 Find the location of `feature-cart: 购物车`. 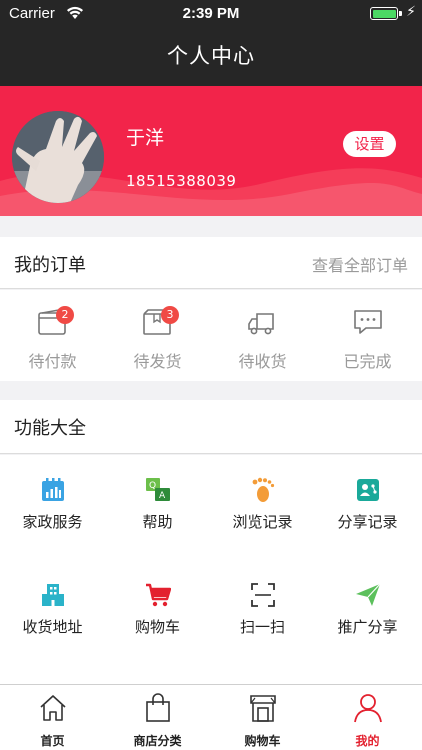

feature-cart: 购物车 is located at coordinates (157, 612).